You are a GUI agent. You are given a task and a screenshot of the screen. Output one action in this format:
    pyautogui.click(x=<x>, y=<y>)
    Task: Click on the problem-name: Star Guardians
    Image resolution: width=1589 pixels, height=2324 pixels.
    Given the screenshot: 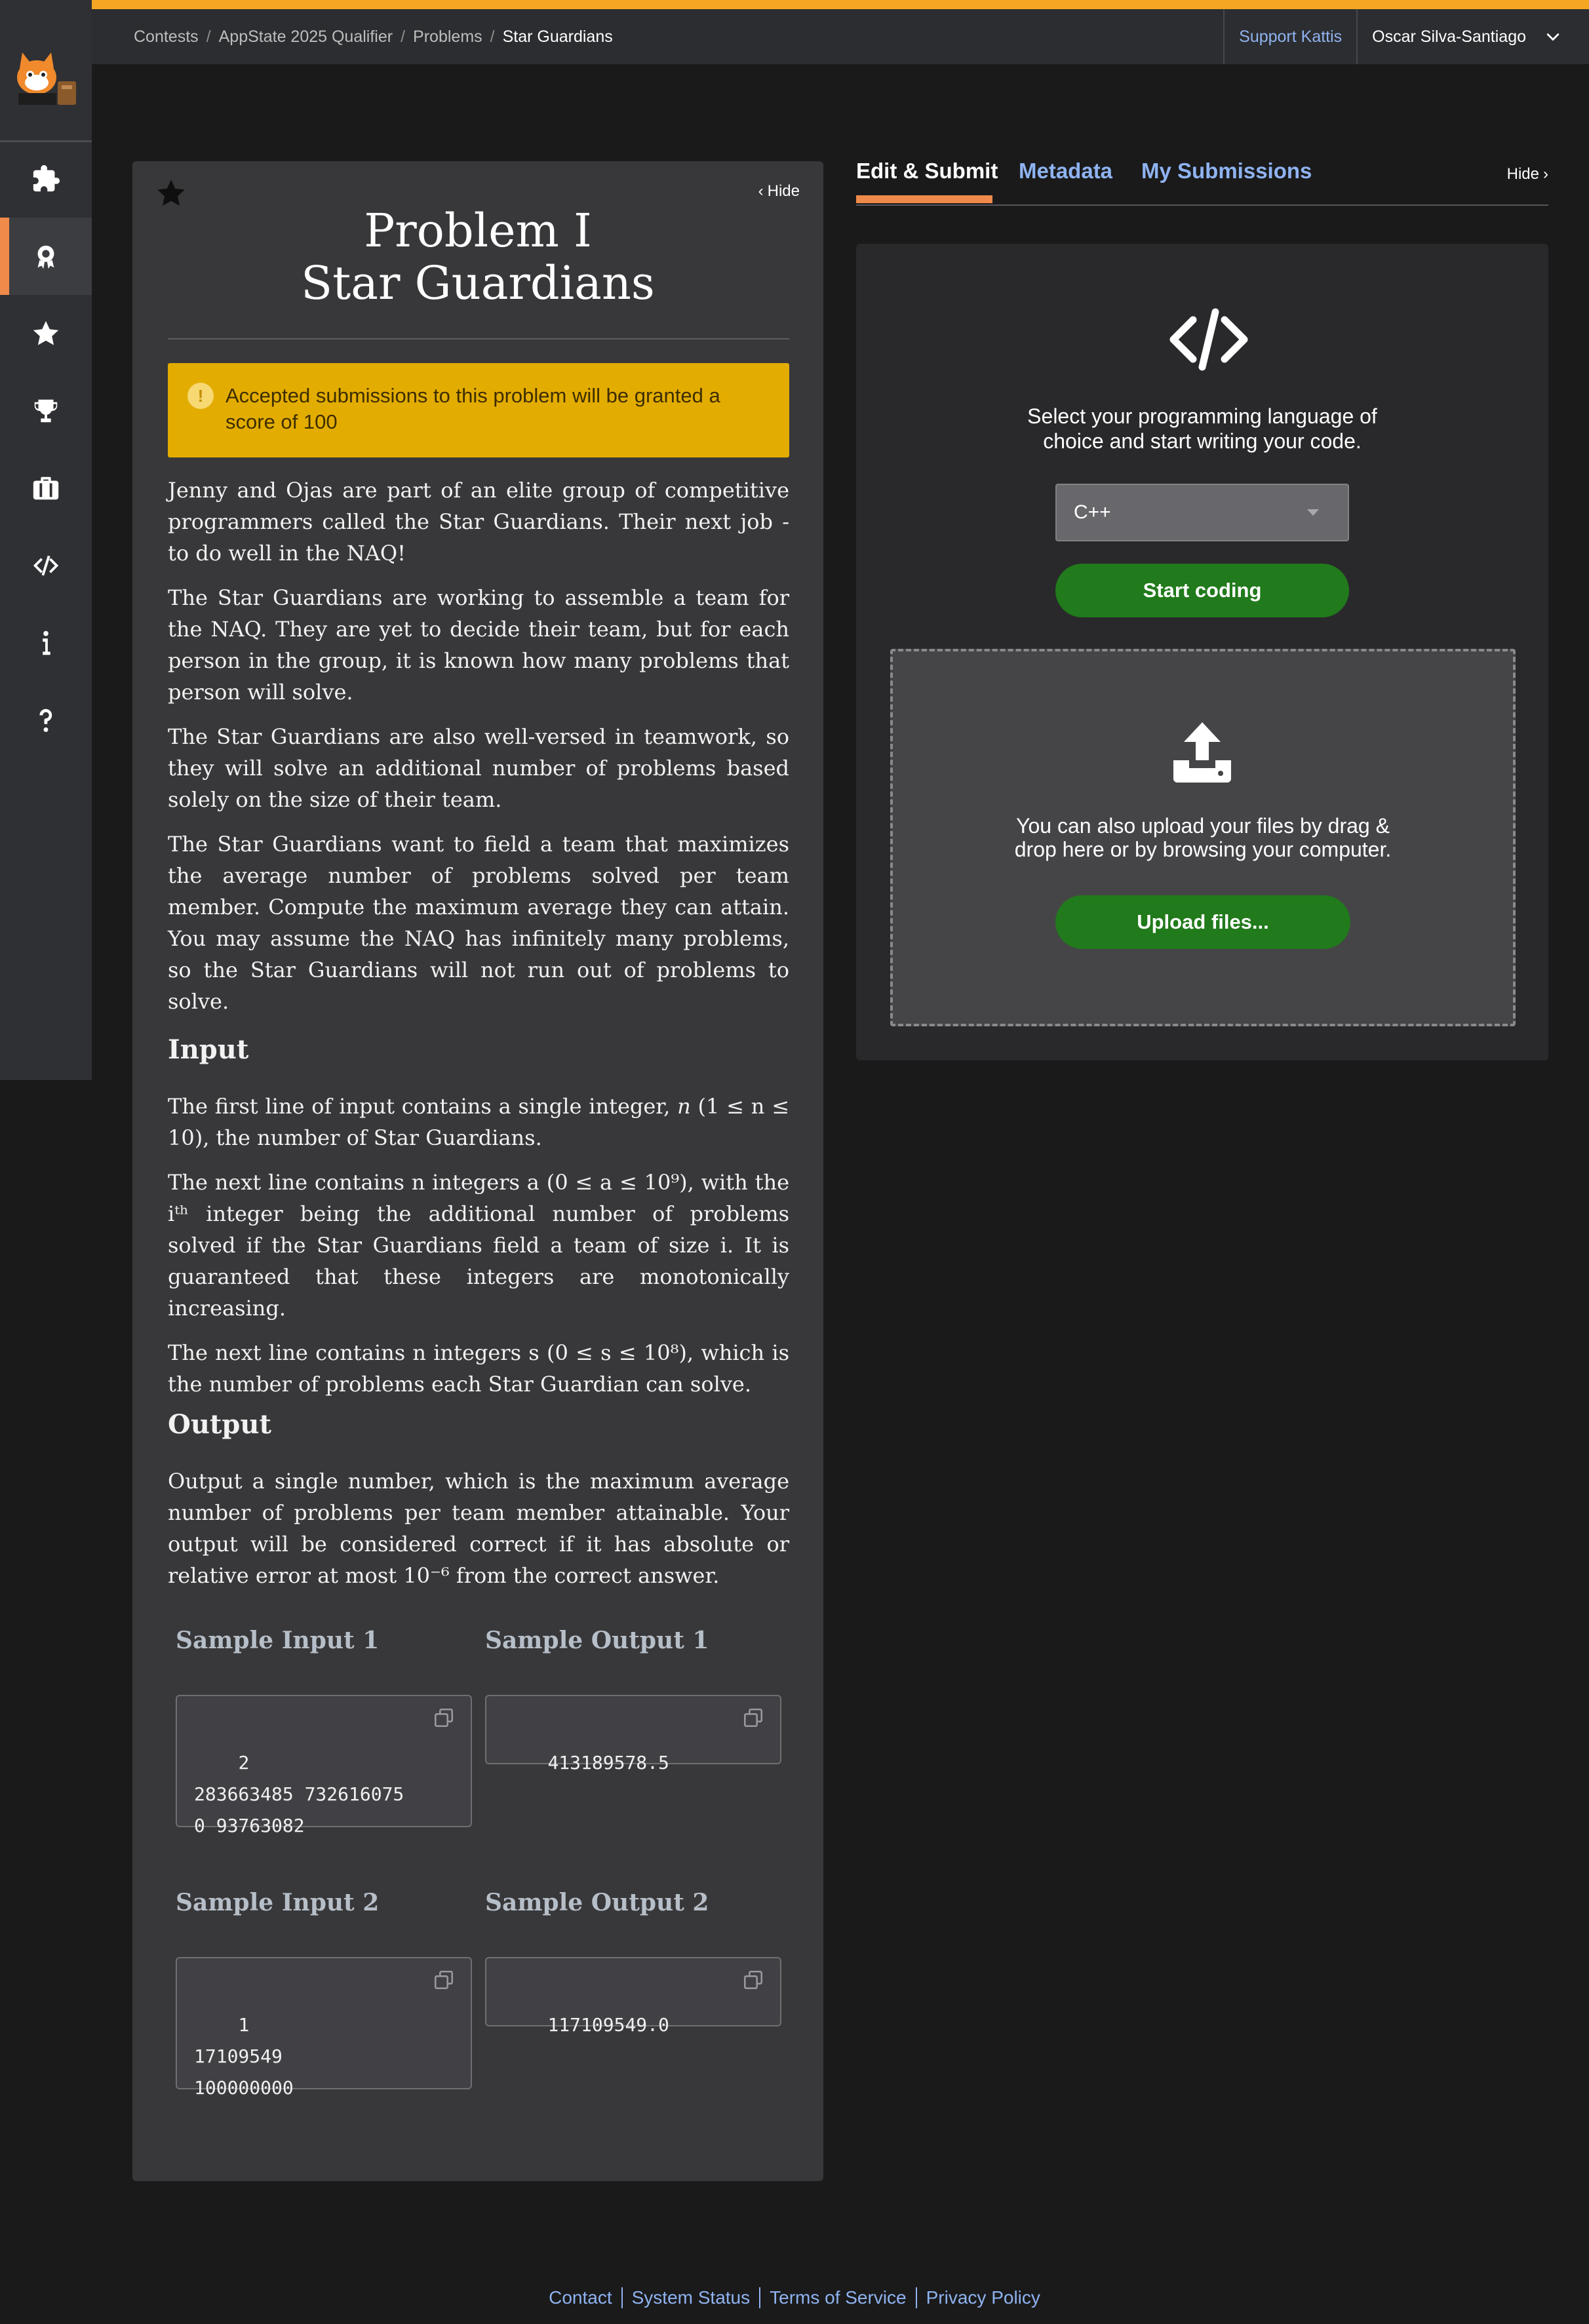 What is the action you would take?
    pyautogui.click(x=478, y=283)
    